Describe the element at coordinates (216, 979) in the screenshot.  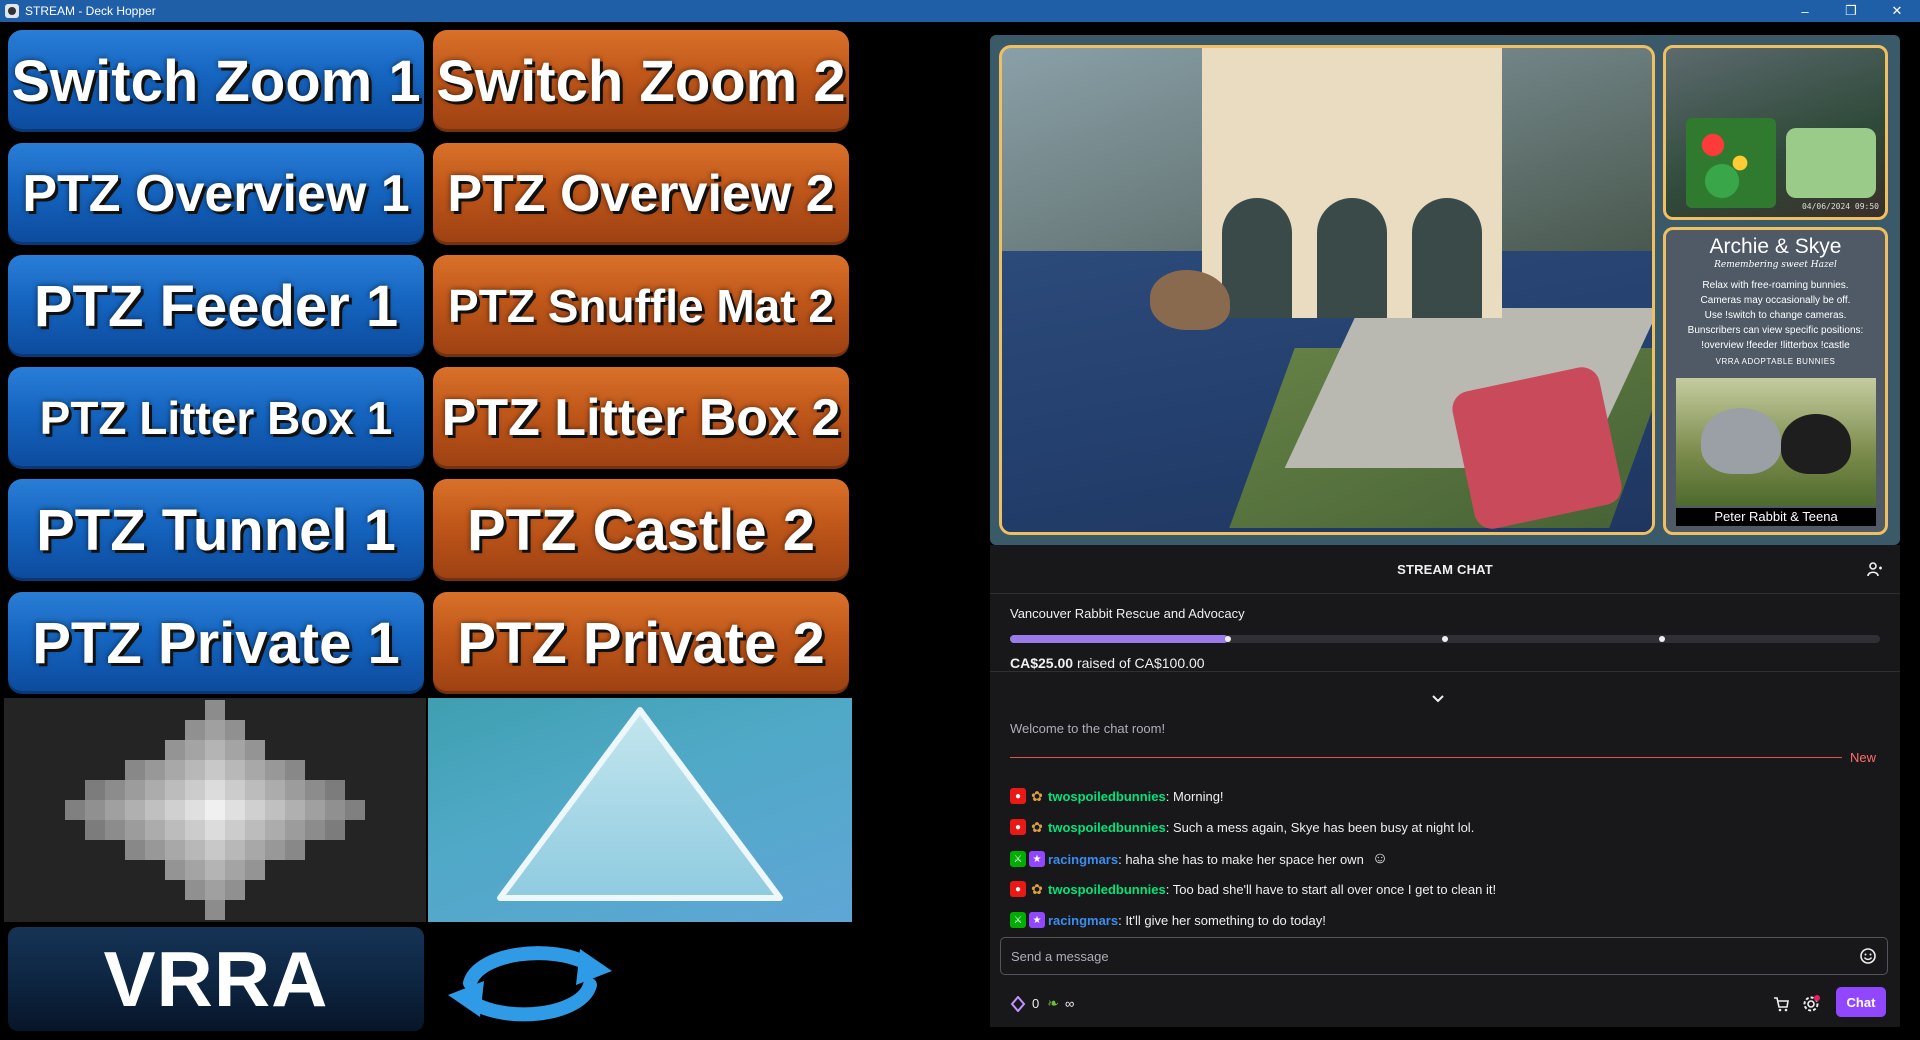
I see `vrra-button: VRRA` at that location.